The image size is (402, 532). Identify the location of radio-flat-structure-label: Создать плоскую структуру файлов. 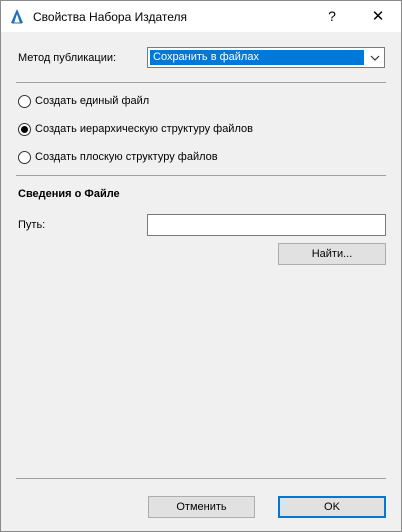
(126, 157).